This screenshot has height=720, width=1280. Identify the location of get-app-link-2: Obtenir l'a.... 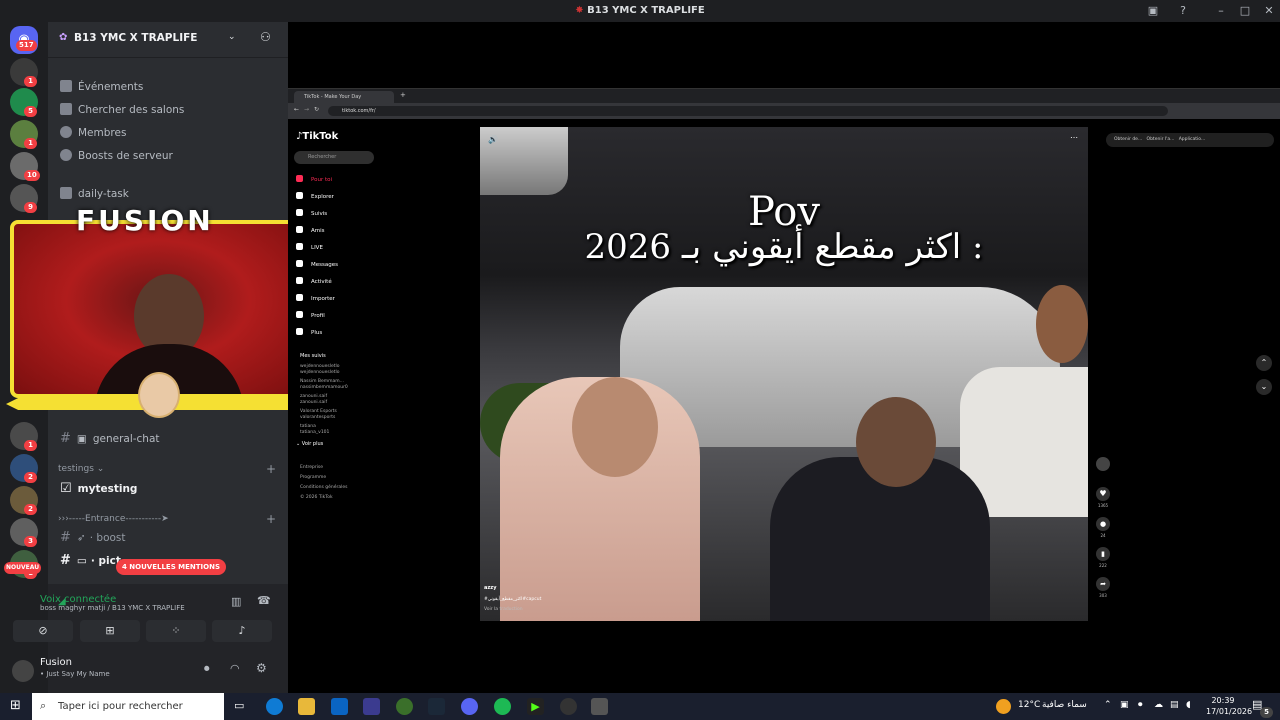
(1161, 139).